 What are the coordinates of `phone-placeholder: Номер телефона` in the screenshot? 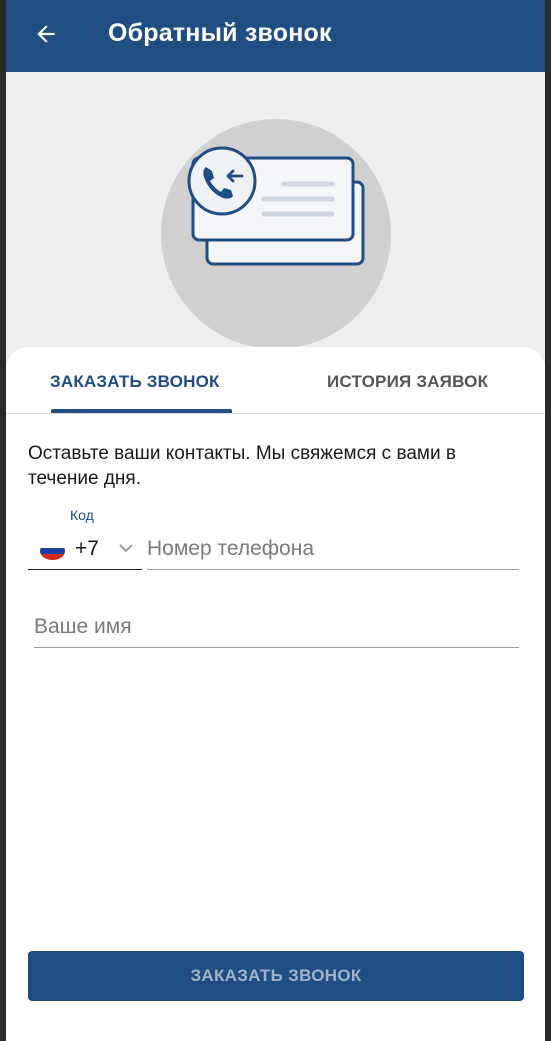 It's located at (231, 548).